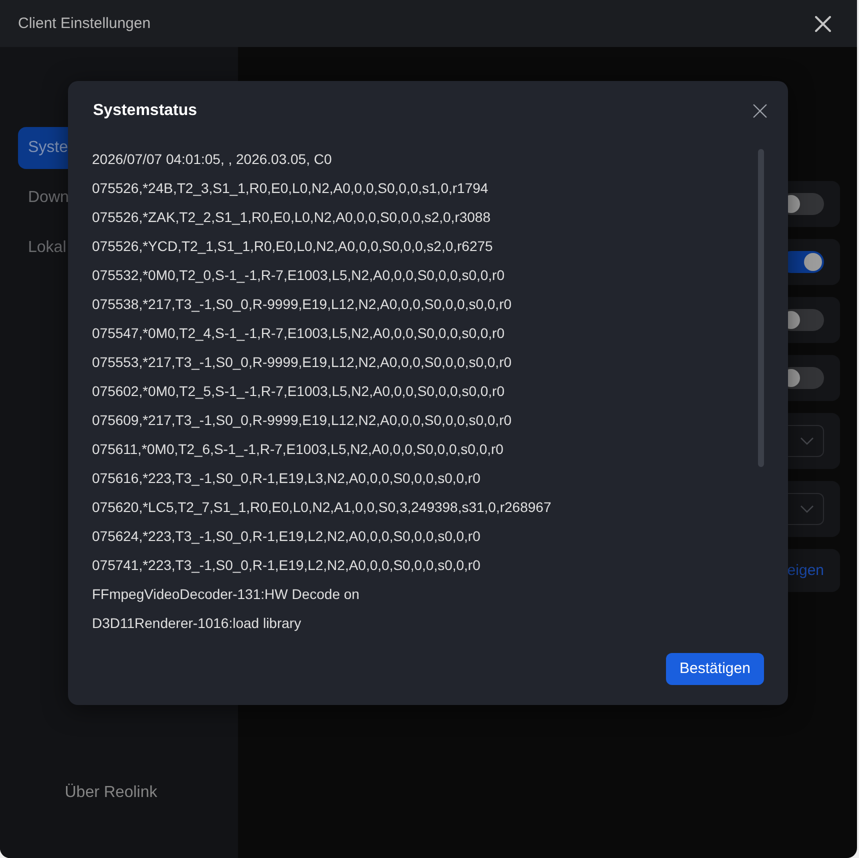 The width and height of the screenshot is (859, 858). I want to click on log-line: 075741,*223,T3_-1,S0_0,R-1,E19,L2,N2,A0,0,0,S0,0,0,s0,0,r0, so click(287, 565).